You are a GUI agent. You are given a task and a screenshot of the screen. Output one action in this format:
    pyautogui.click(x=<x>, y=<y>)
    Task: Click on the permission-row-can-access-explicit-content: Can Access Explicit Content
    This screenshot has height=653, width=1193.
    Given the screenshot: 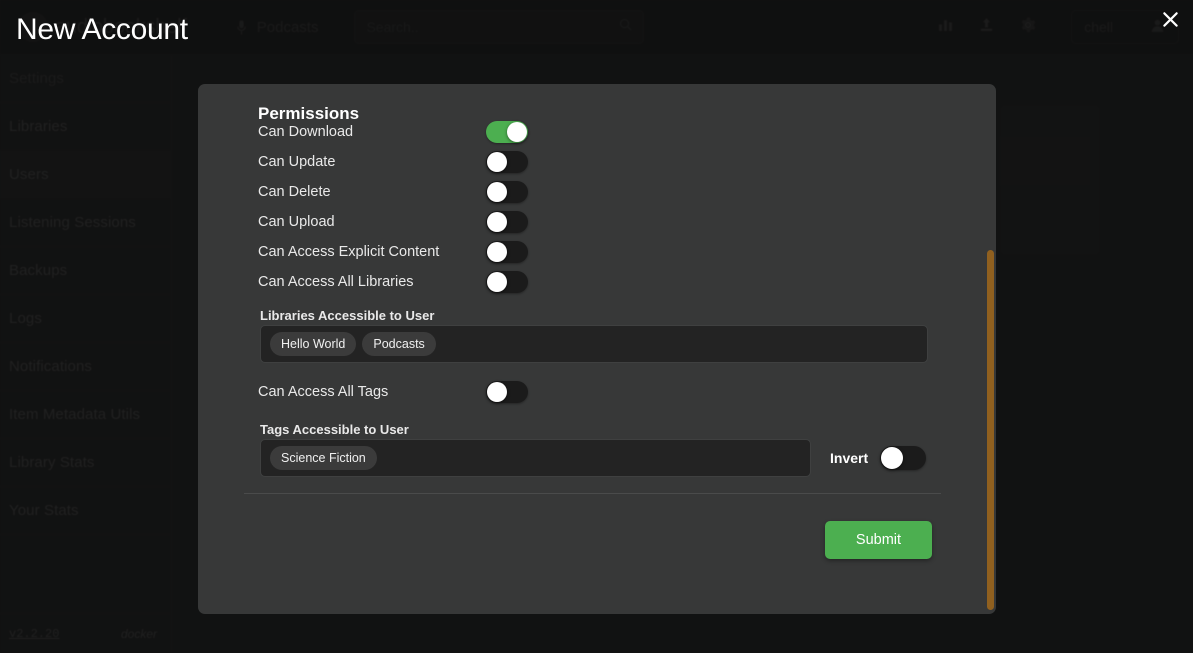 What is the action you would take?
    pyautogui.click(x=393, y=252)
    